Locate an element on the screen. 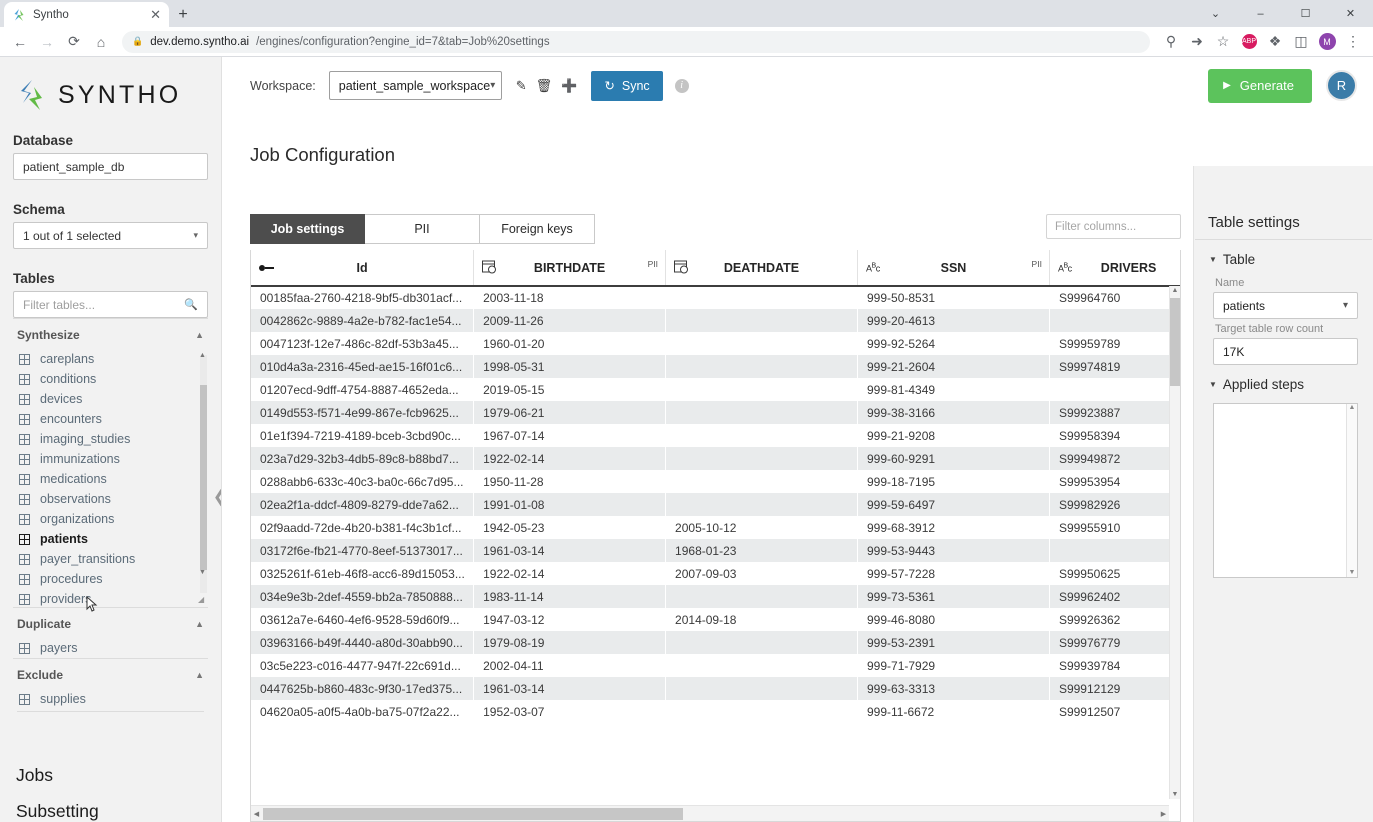  profile-avatar: M is located at coordinates (1327, 42).